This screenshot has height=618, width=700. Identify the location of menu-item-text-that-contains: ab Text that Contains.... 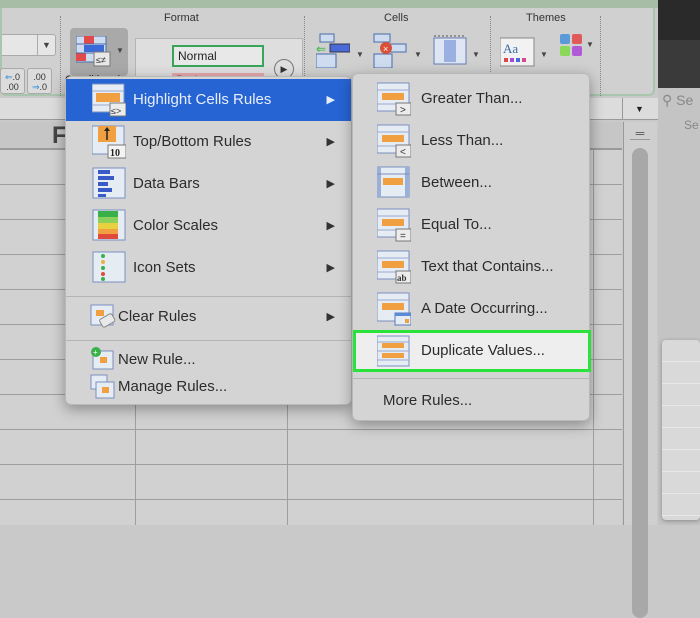
(471, 267).